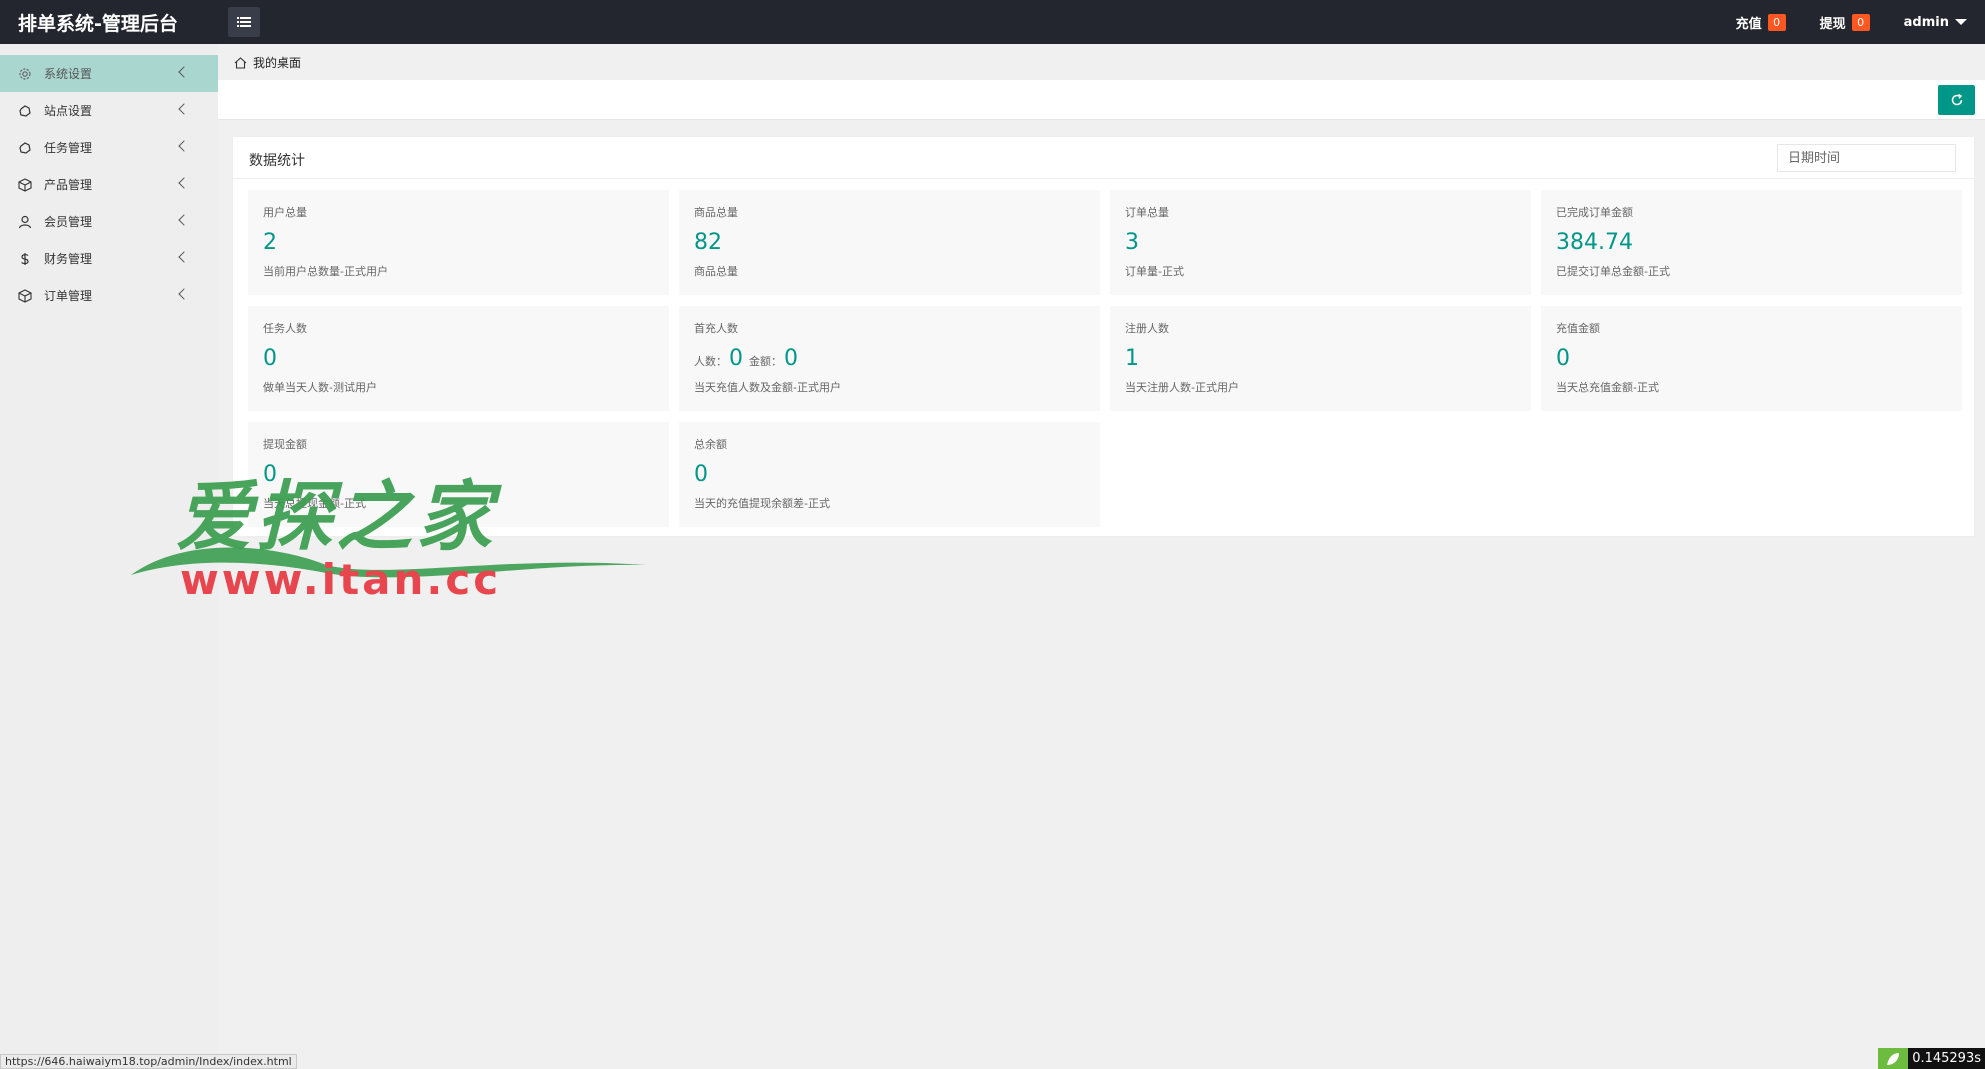 The width and height of the screenshot is (1985, 1069). Describe the element at coordinates (708, 242) in the screenshot. I see `card-value: 82` at that location.